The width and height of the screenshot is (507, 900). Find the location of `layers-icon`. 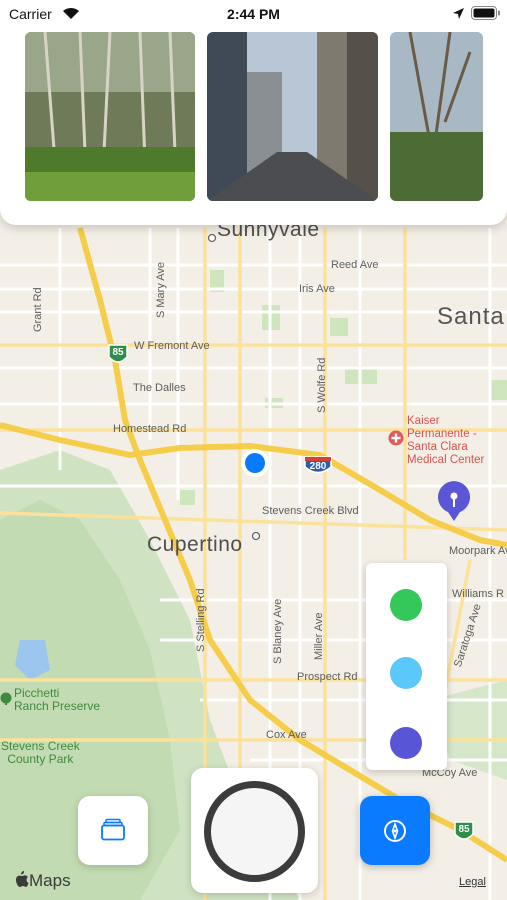

layers-icon is located at coordinates (113, 829).